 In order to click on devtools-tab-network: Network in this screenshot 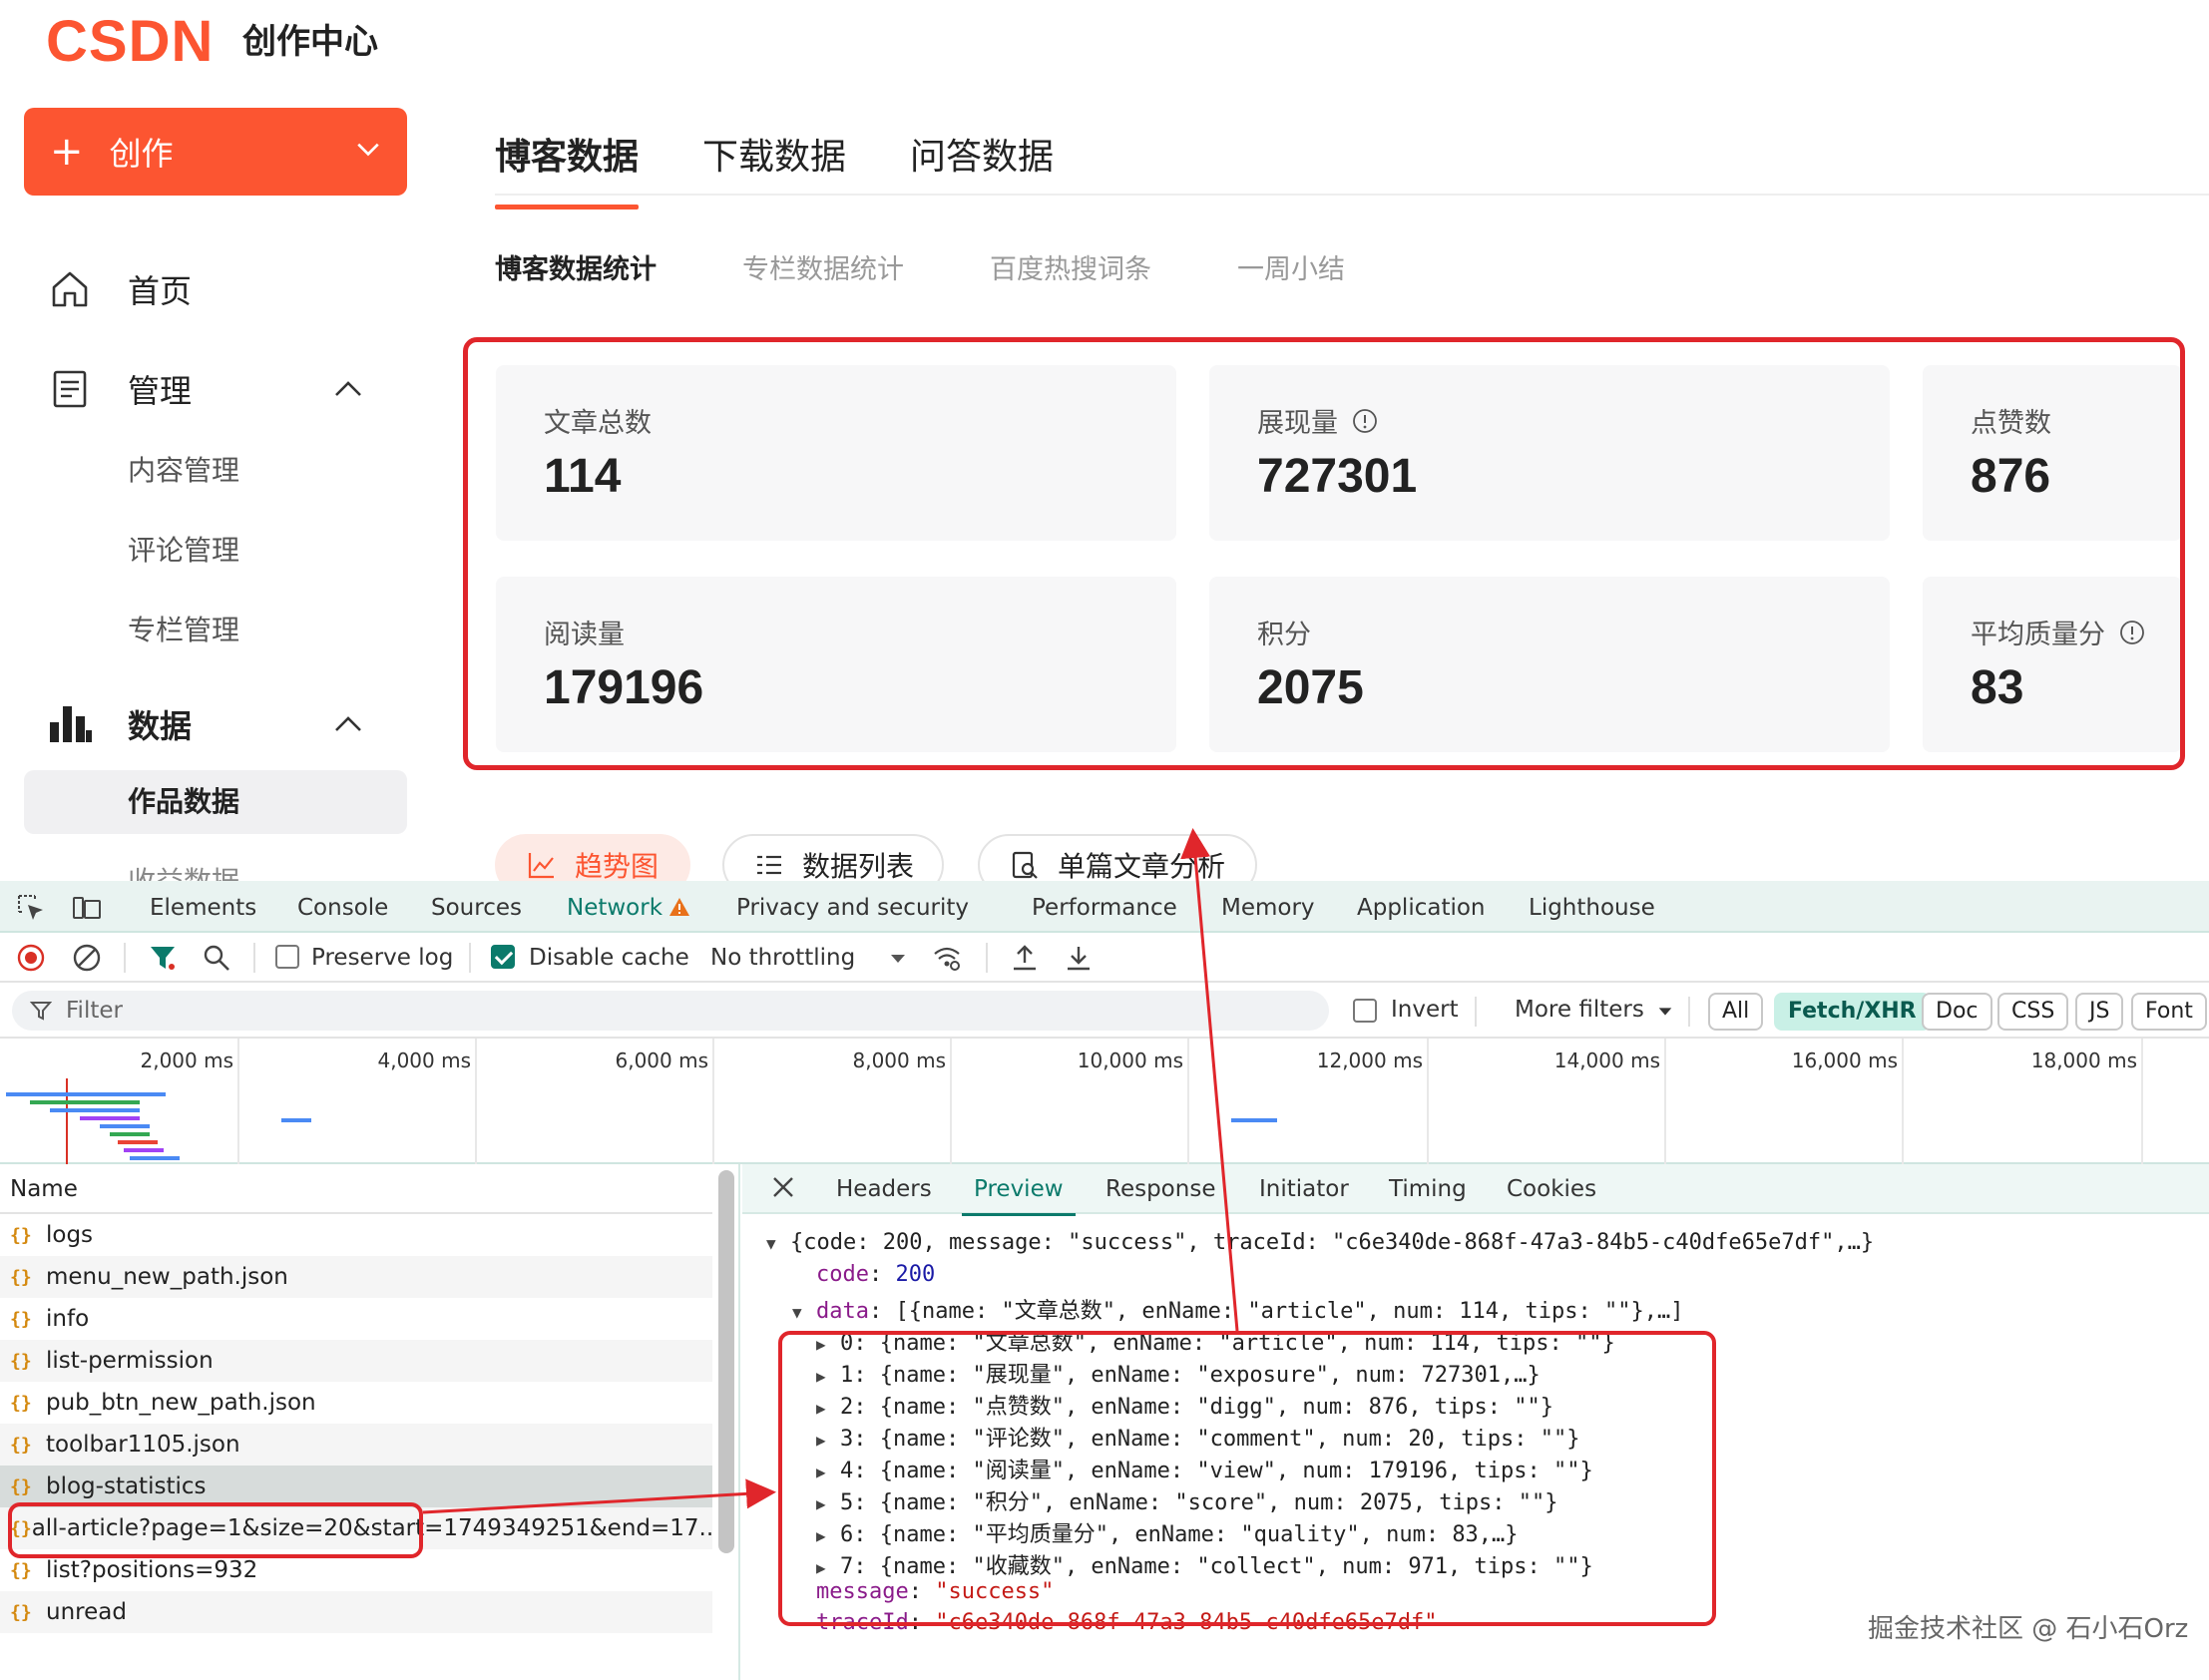, I will do `click(628, 916)`.